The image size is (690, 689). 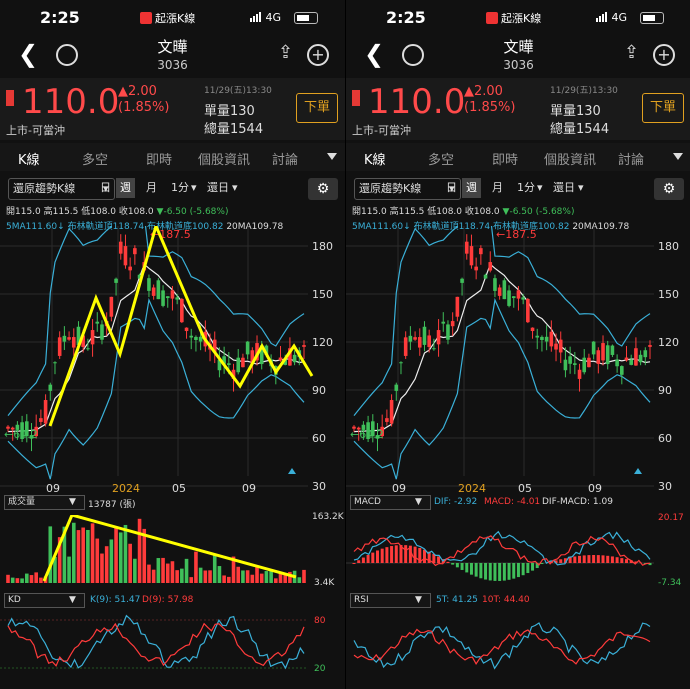 I want to click on annotation-zigzag-line, so click(x=181, y=326).